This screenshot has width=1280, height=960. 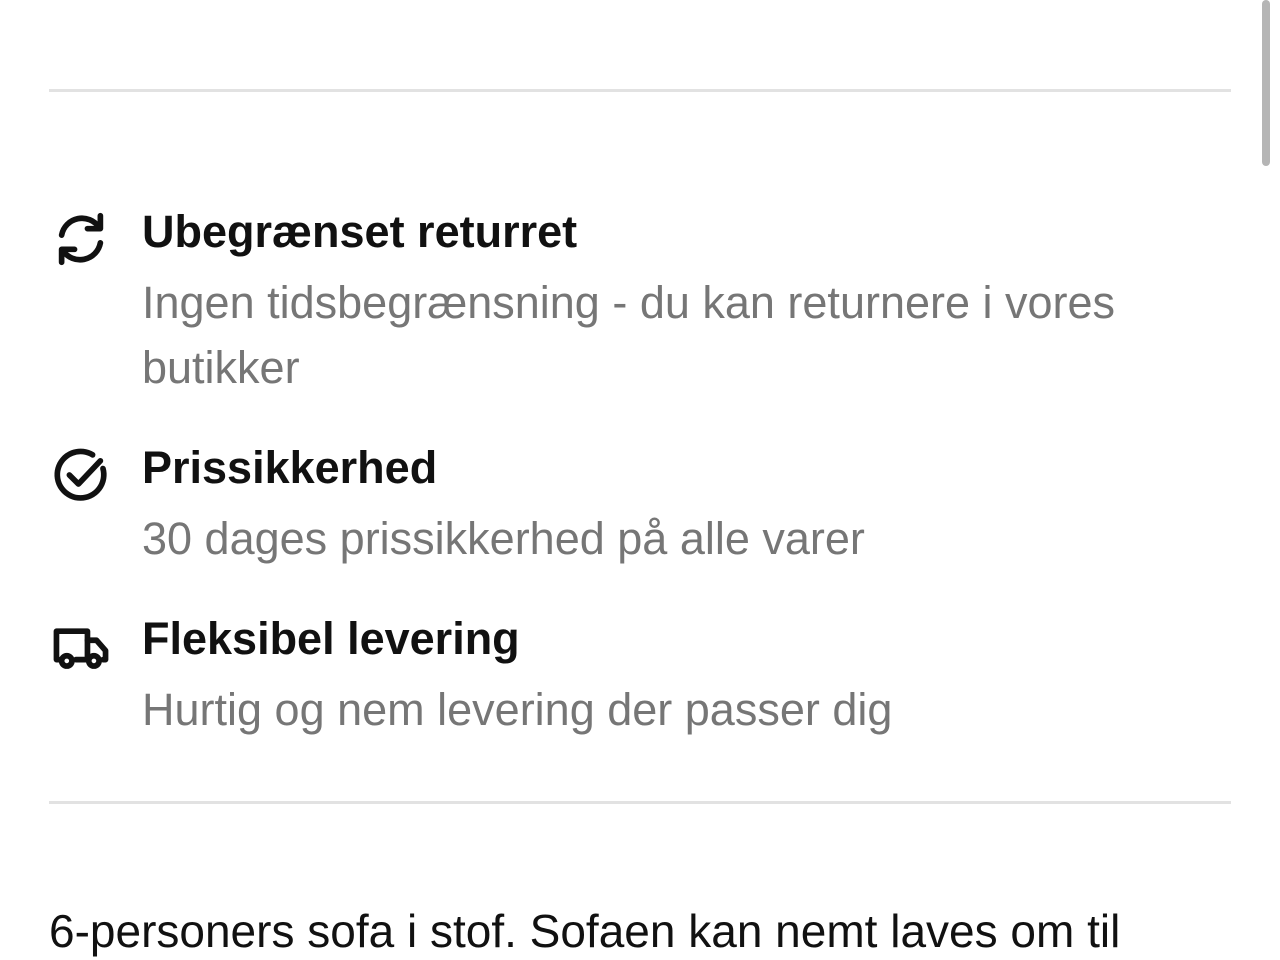 What do you see at coordinates (81, 648) in the screenshot?
I see `delivery-truck-icon` at bounding box center [81, 648].